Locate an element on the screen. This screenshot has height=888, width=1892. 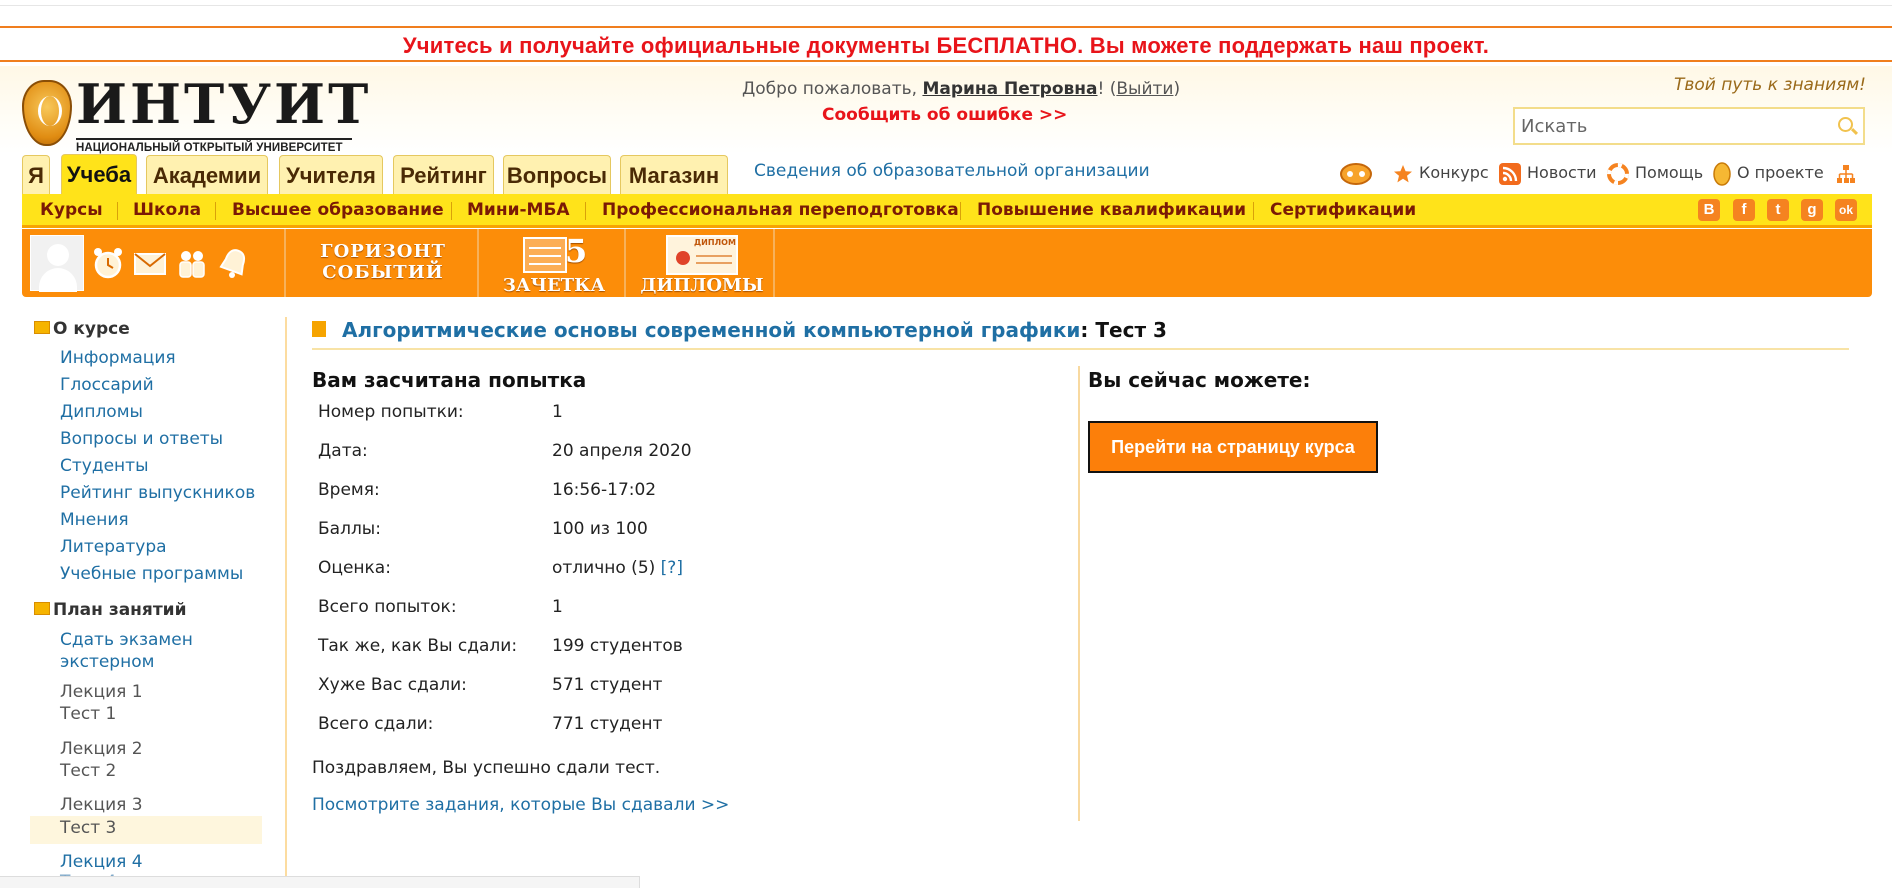
avatar is located at coordinates (57, 263).